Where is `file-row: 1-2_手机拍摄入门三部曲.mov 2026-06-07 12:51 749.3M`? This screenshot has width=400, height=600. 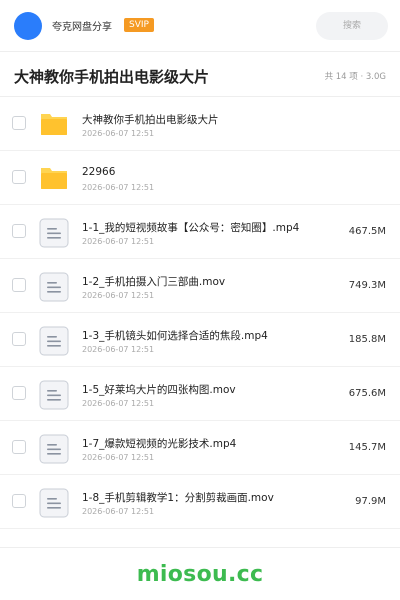 file-row: 1-2_手机拍摄入门三部曲.mov 2026-06-07 12:51 749.3M is located at coordinates (200, 286).